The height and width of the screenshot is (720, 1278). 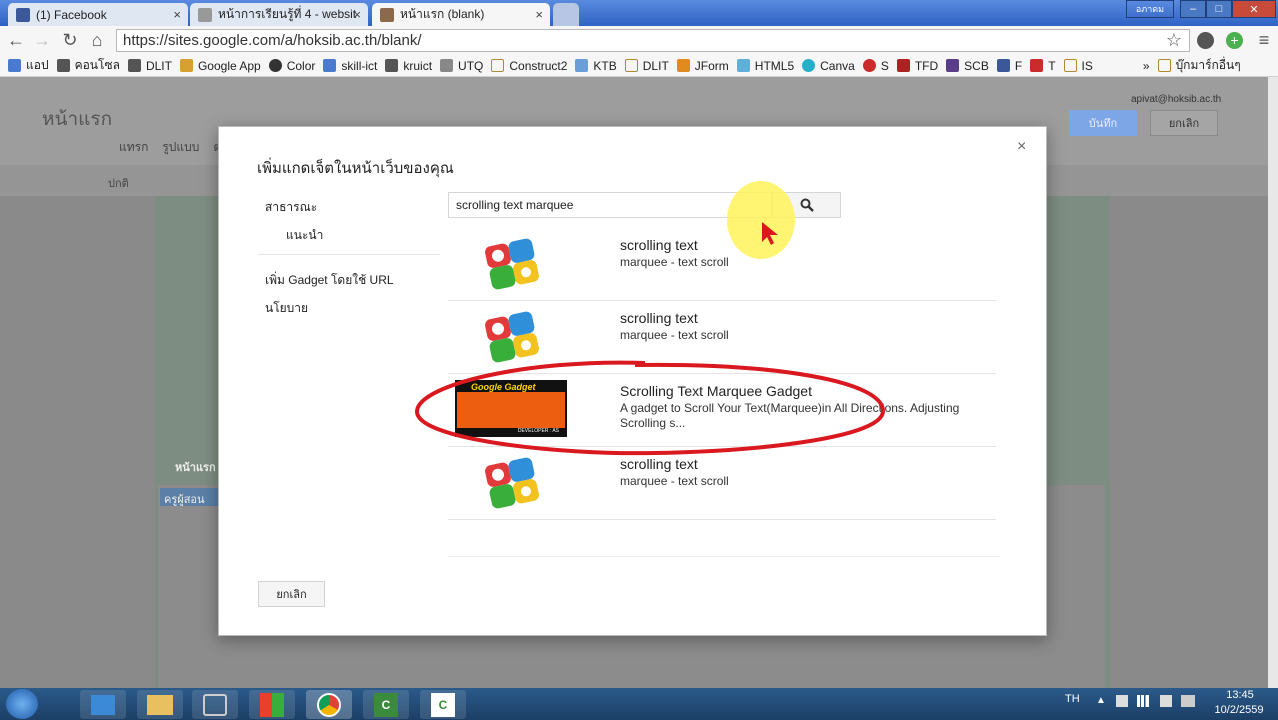 I want to click on save-button: บันทึก, so click(x=1103, y=123).